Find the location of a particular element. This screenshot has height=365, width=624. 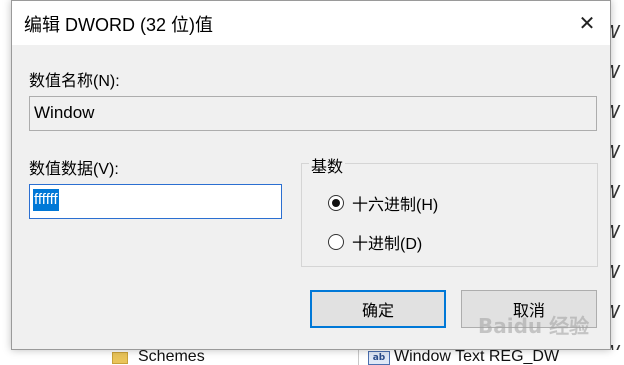

radio-decimal: 十进制(D) is located at coordinates (375, 242).